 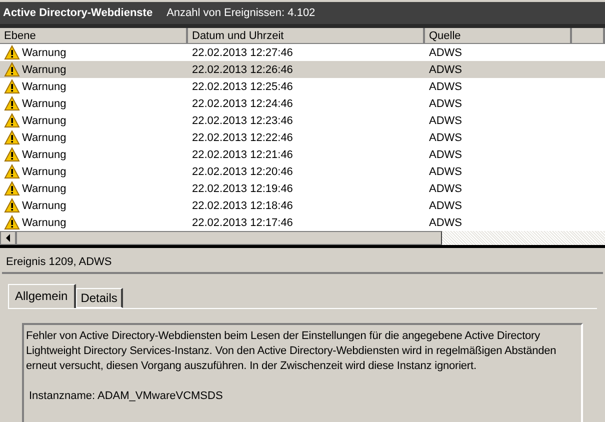 What do you see at coordinates (229, 238) in the screenshot?
I see `scroll-thumb` at bounding box center [229, 238].